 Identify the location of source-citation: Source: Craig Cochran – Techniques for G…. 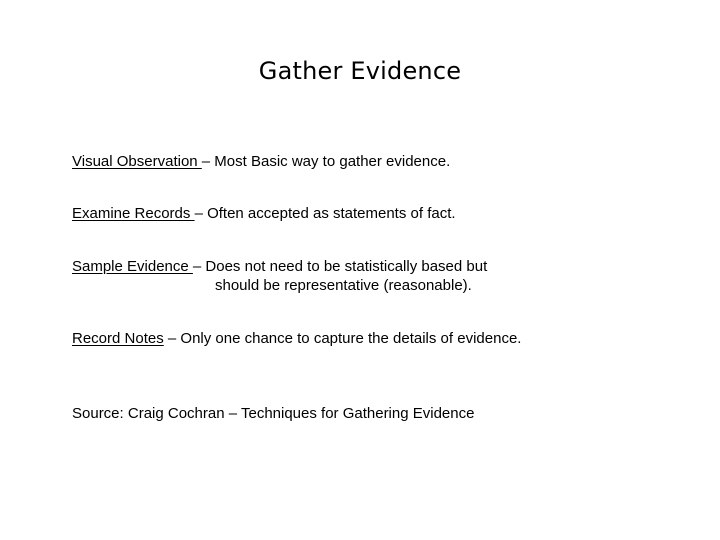
(273, 413).